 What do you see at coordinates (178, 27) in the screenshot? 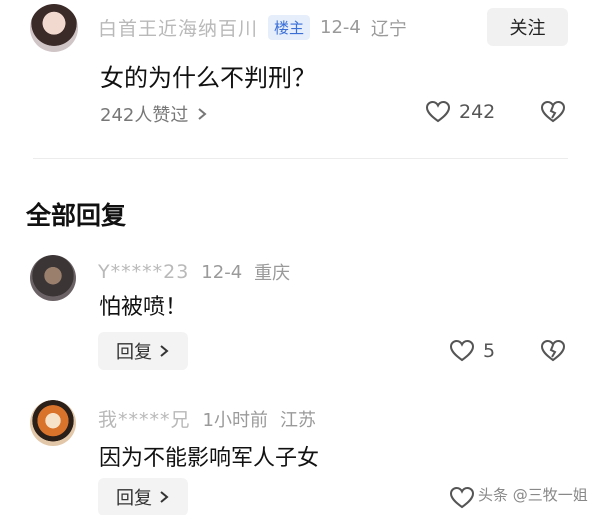
I see `author-name: 白首王近海纳百川` at bounding box center [178, 27].